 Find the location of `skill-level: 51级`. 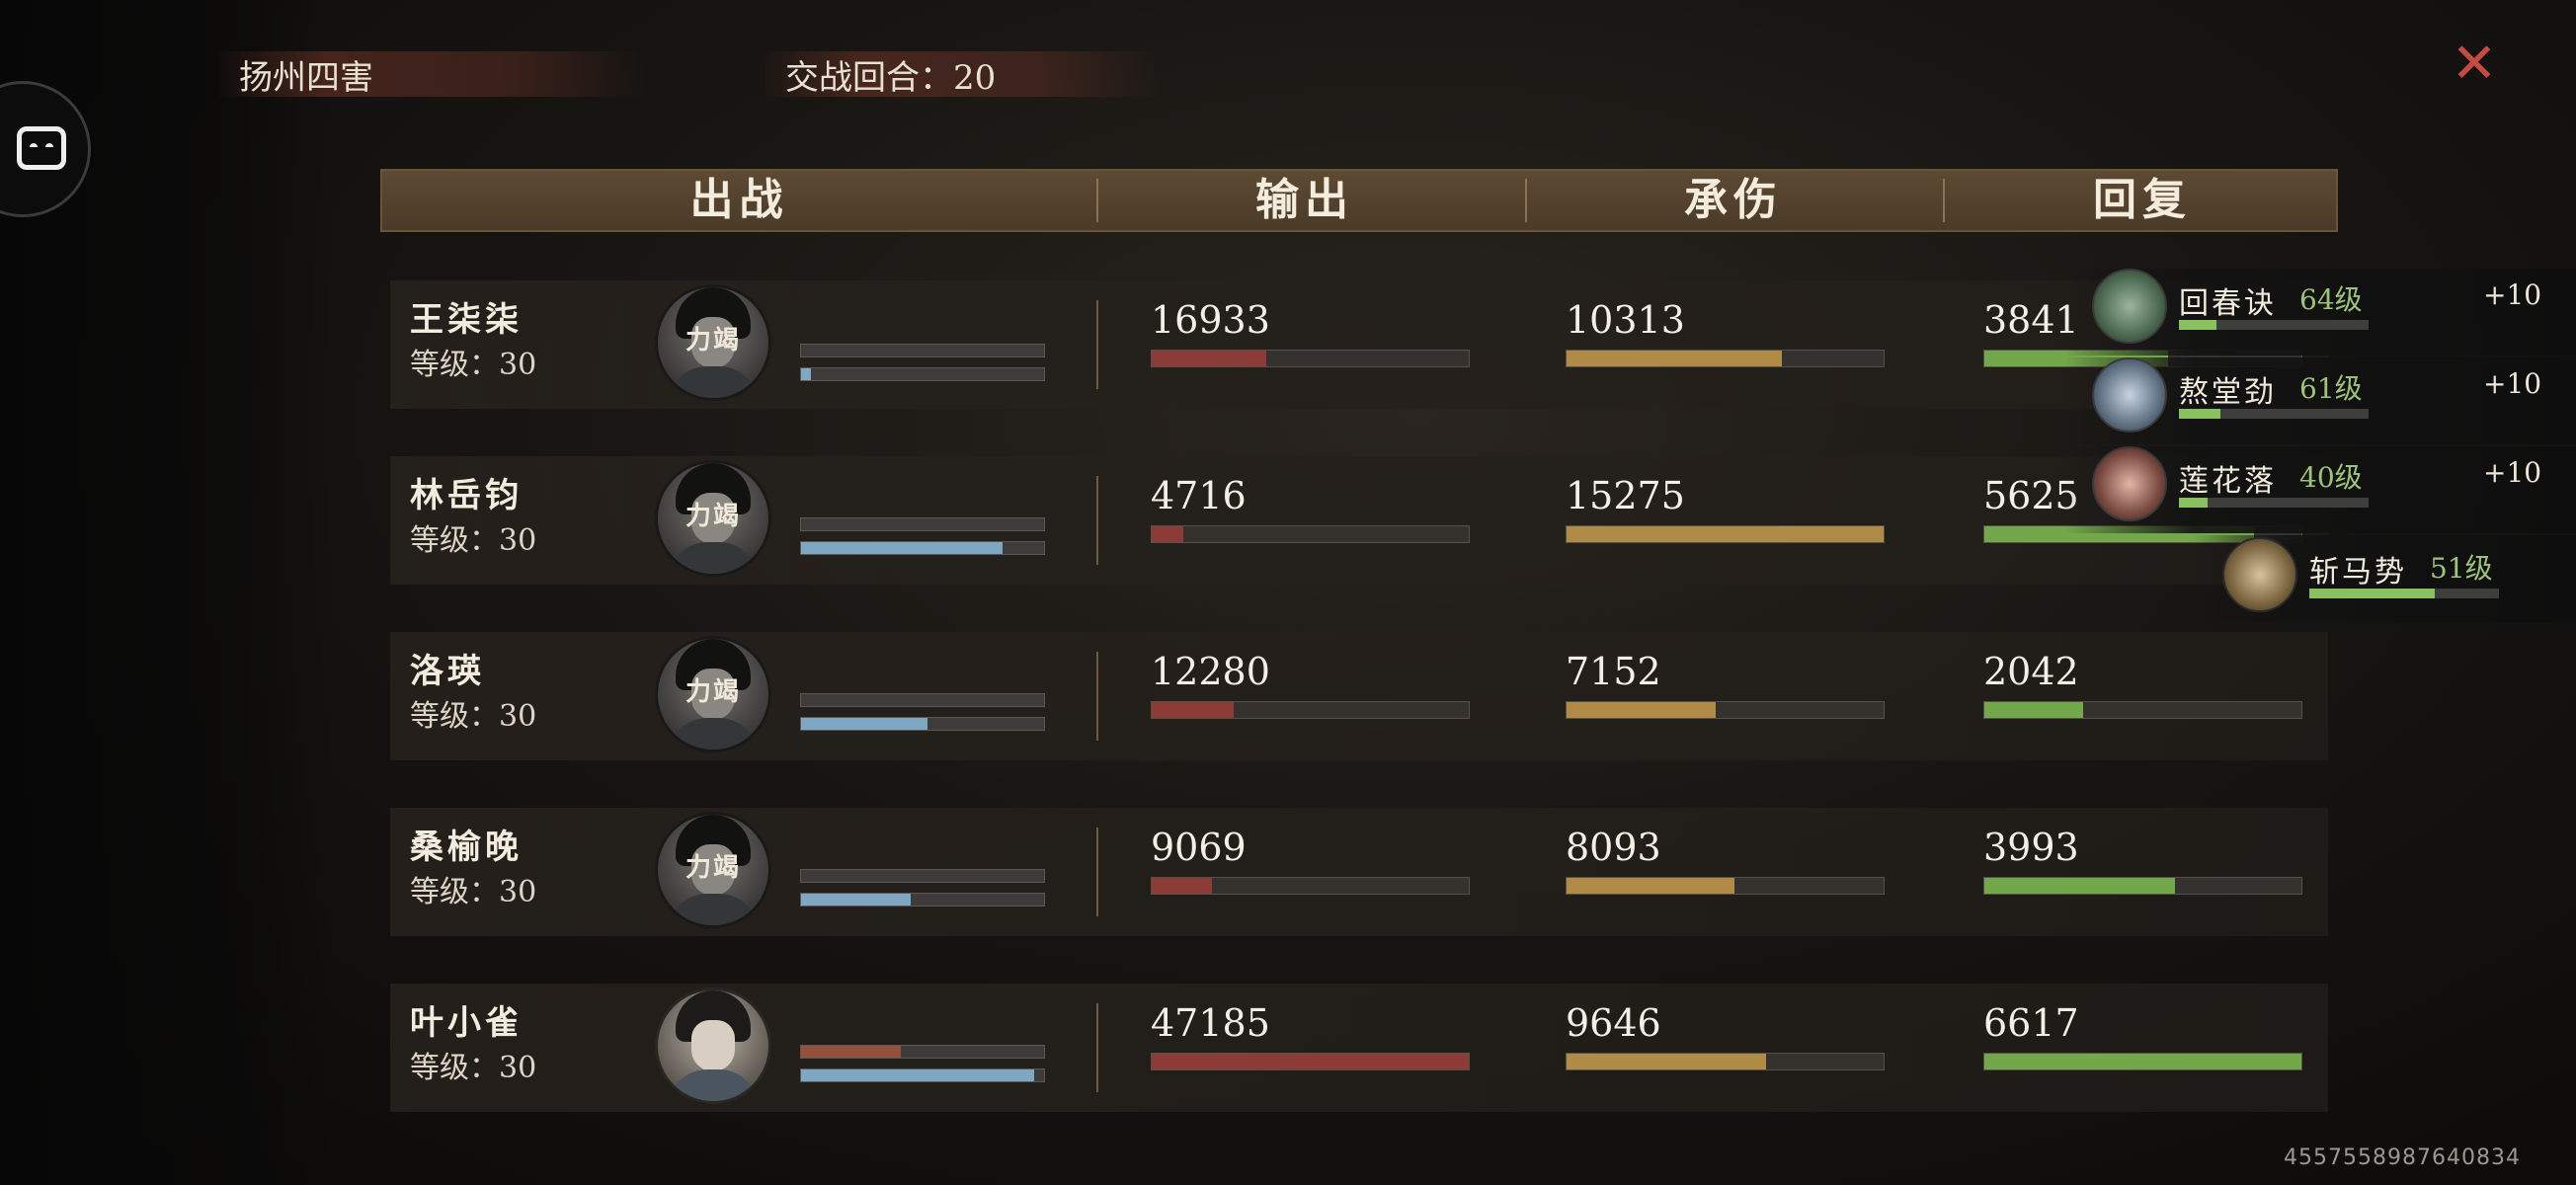

skill-level: 51级 is located at coordinates (2461, 568).